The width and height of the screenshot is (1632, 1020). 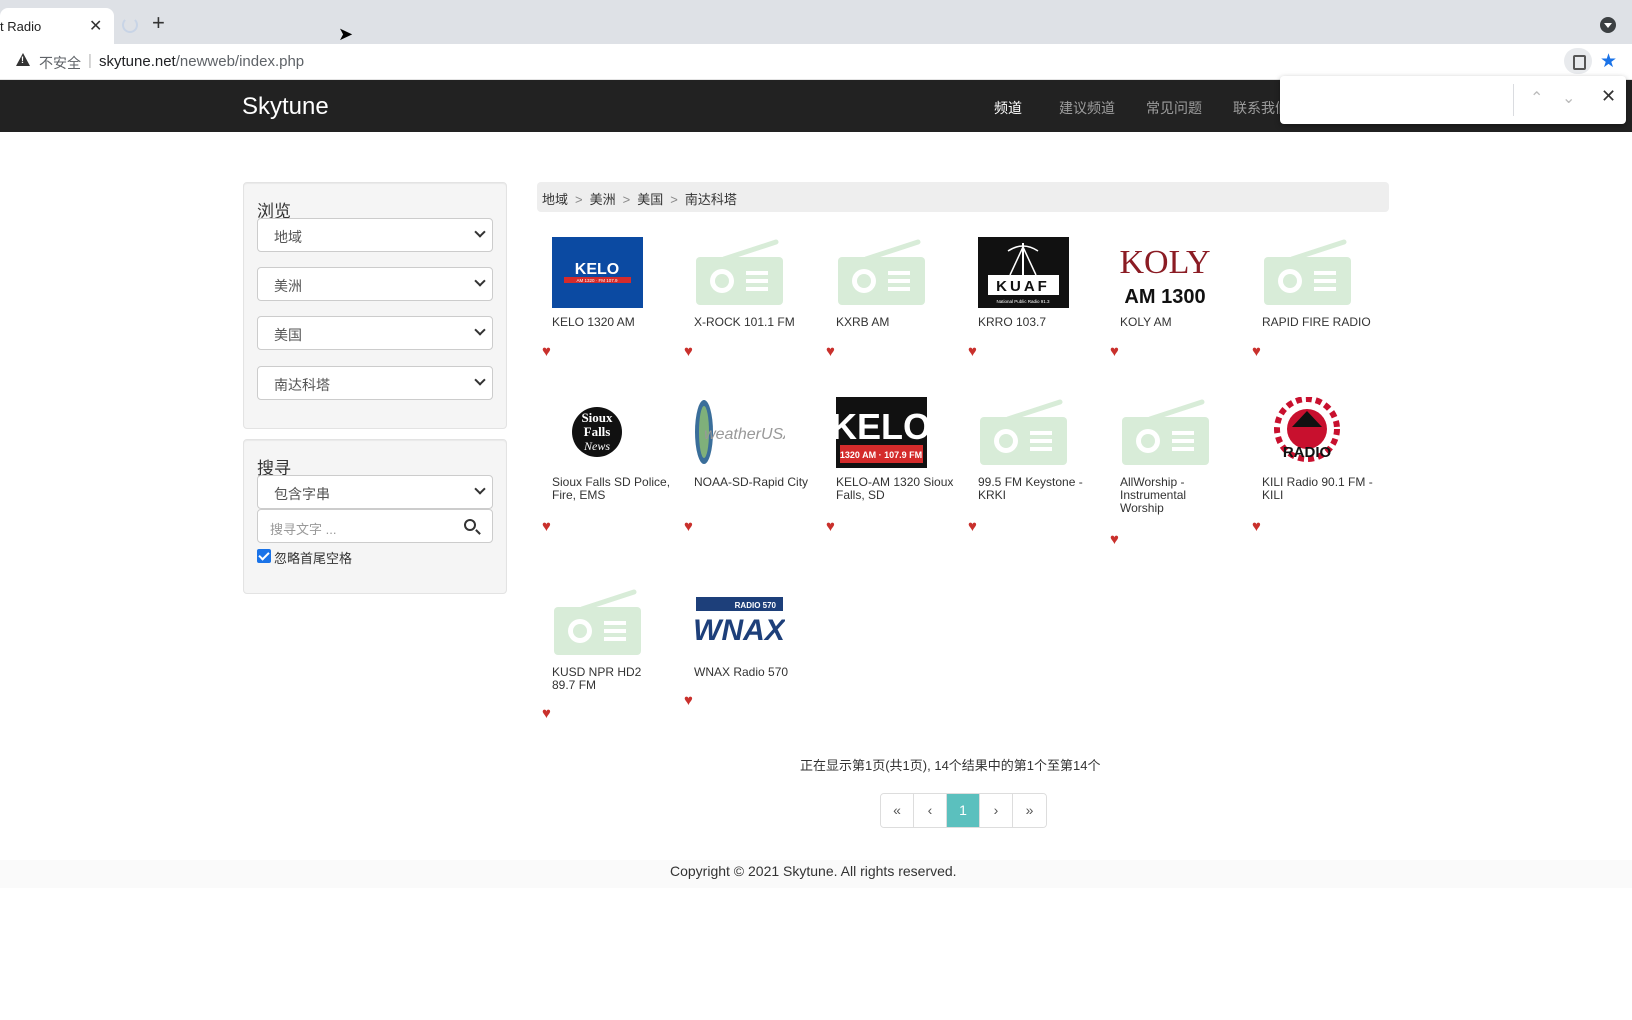 What do you see at coordinates (1608, 61) in the screenshot?
I see `star-icon: ★` at bounding box center [1608, 61].